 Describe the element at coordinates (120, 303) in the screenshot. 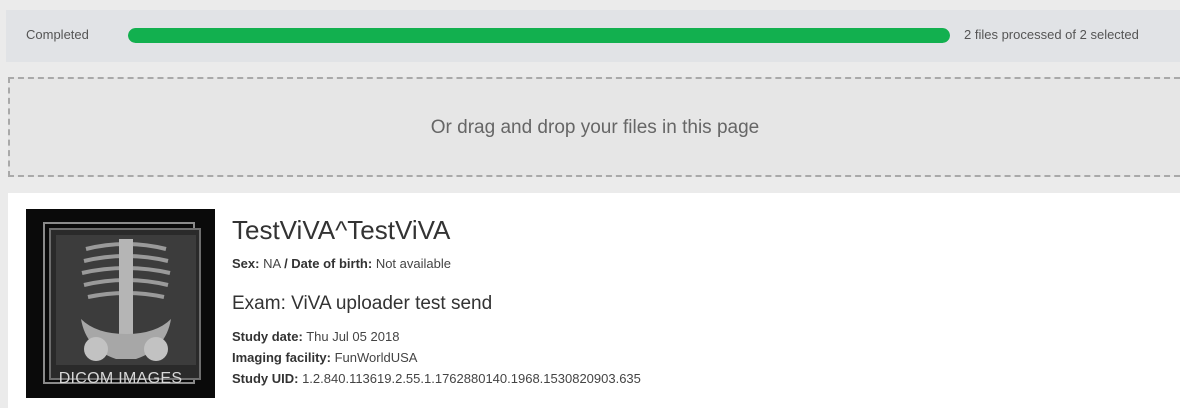

I see `dicom-thumbnail: DICOM IMAGES` at that location.